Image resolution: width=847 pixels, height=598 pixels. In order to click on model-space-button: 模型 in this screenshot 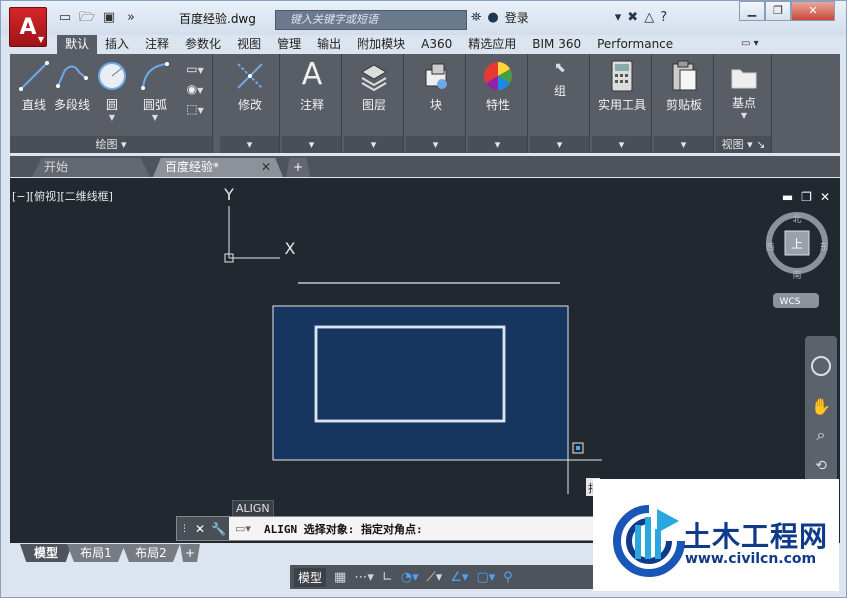, I will do `click(310, 577)`.